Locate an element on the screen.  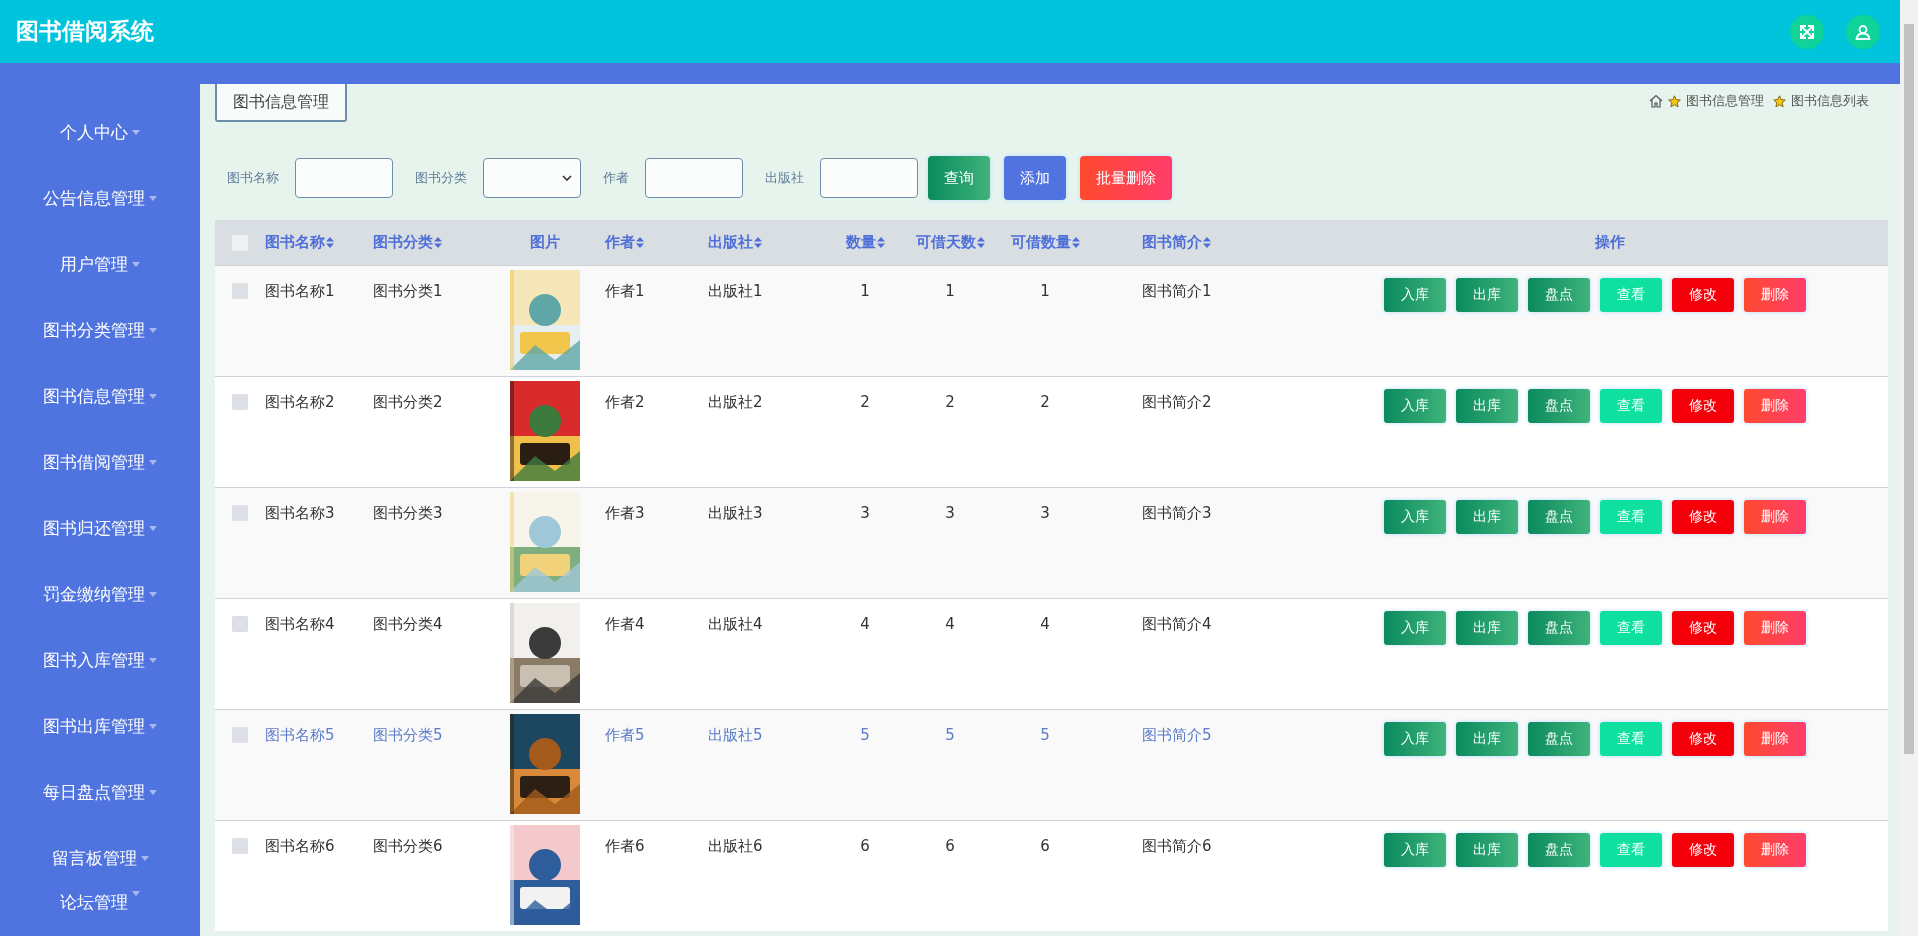
table-cell: 出版社4 is located at coordinates (735, 623).